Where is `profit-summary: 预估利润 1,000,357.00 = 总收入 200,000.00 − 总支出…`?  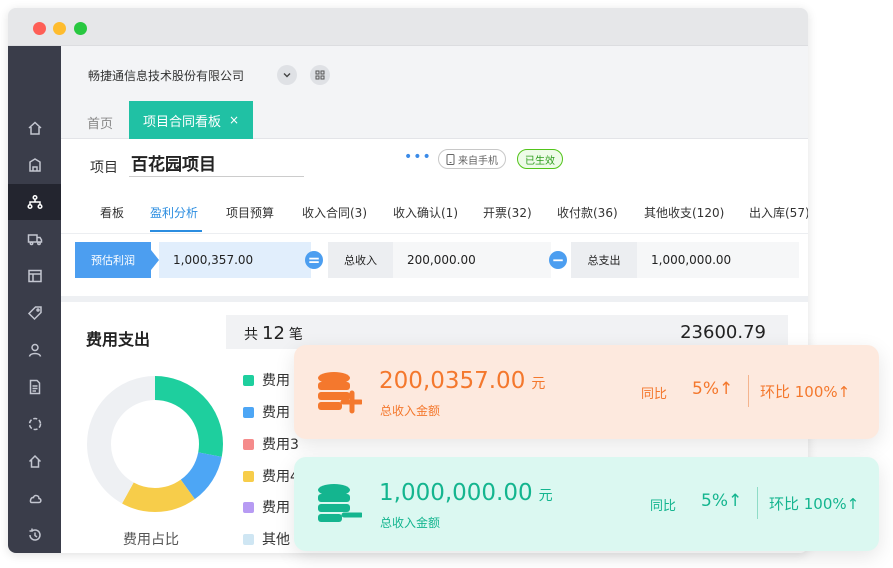
profit-summary: 预估利润 1,000,357.00 = 总收入 200,000.00 − 总支出… is located at coordinates (434, 265).